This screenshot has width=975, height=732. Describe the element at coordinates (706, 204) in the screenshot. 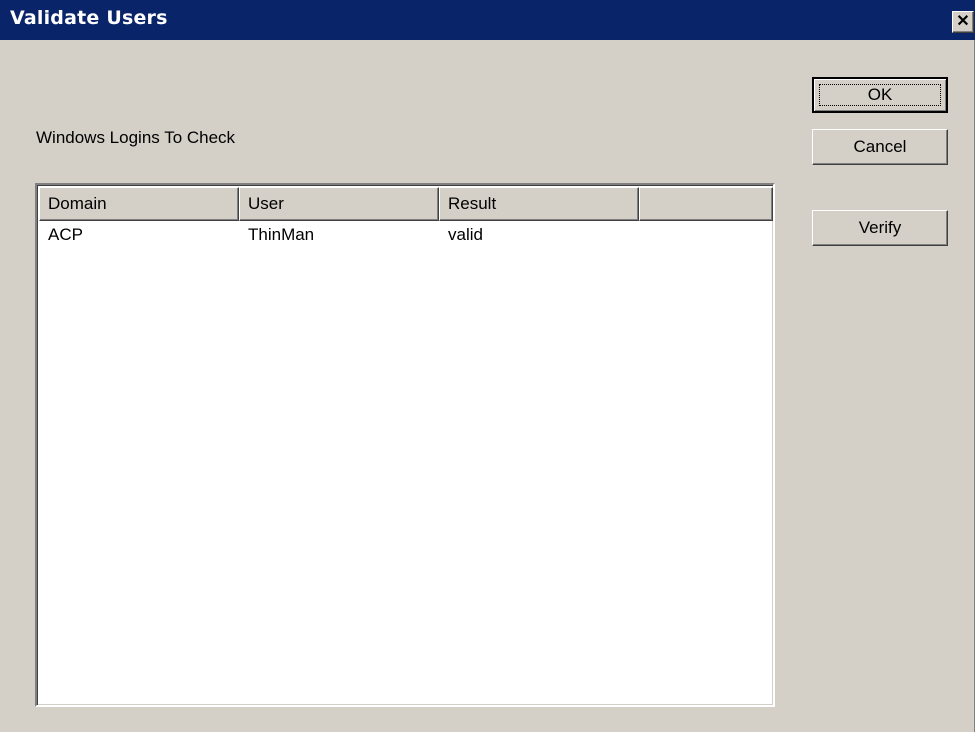

I see `column-header-extra` at that location.